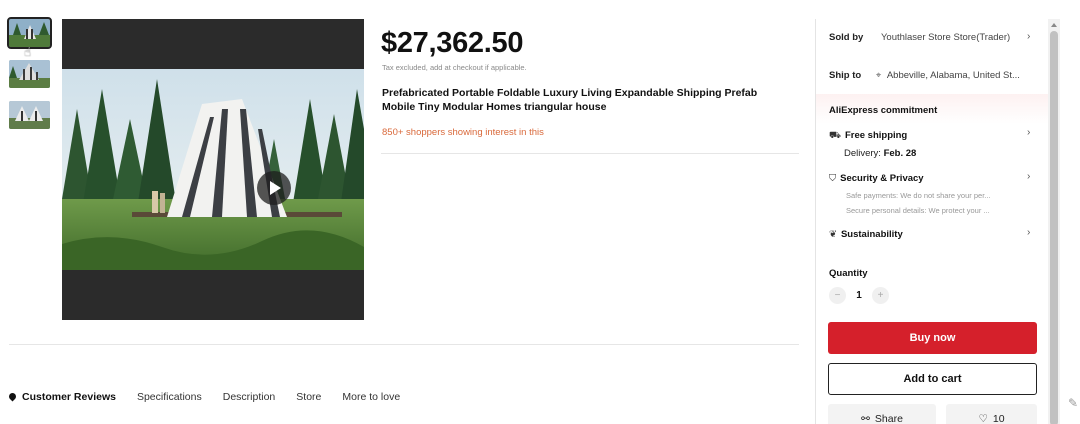 This screenshot has width=1080, height=424. I want to click on sold-by-row: Sold by Youthlaser Store Store(Trader), so click(919, 37).